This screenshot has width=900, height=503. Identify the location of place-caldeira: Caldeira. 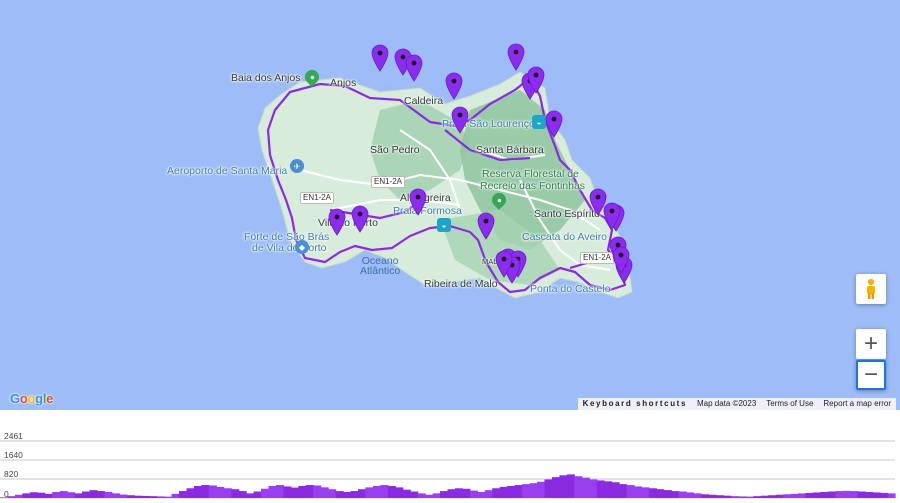
(424, 101).